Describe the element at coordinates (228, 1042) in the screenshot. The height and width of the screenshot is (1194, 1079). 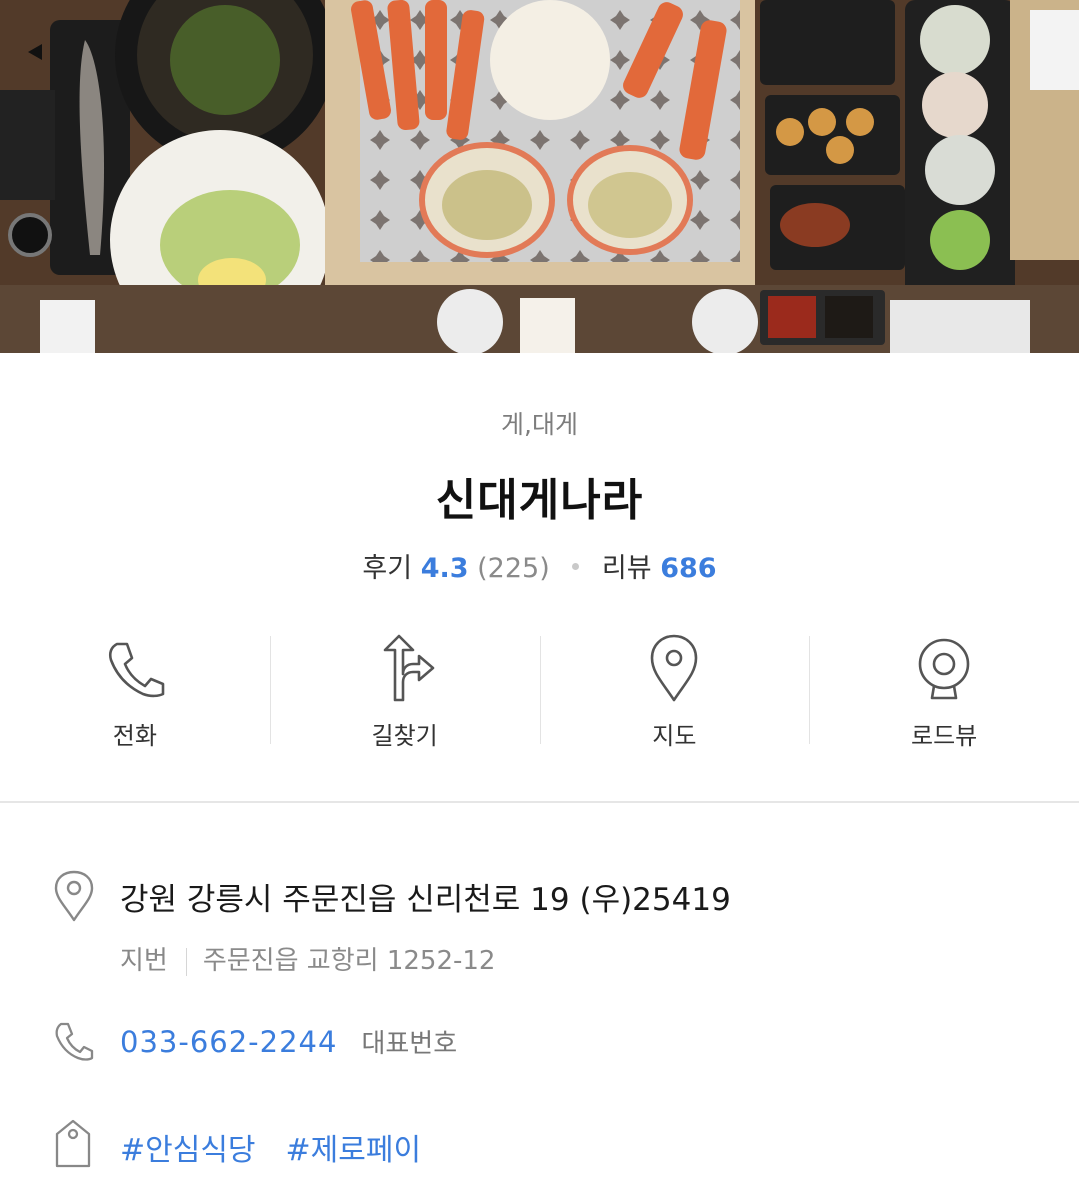
I see `phone-number-link: 033-662-2244` at that location.